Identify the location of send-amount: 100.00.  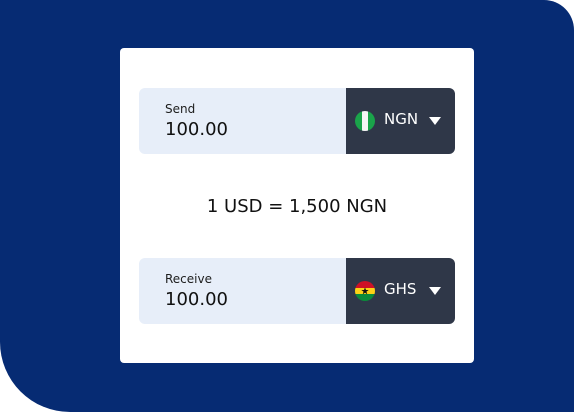
(196, 129).